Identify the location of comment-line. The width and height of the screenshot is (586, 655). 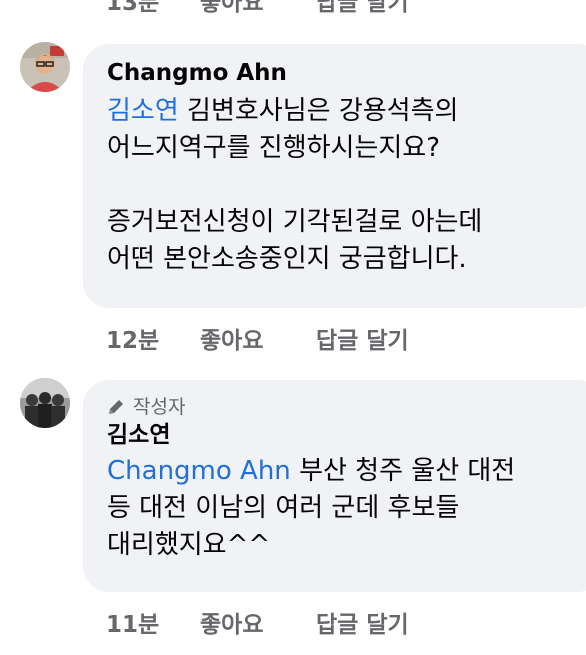
(346, 185).